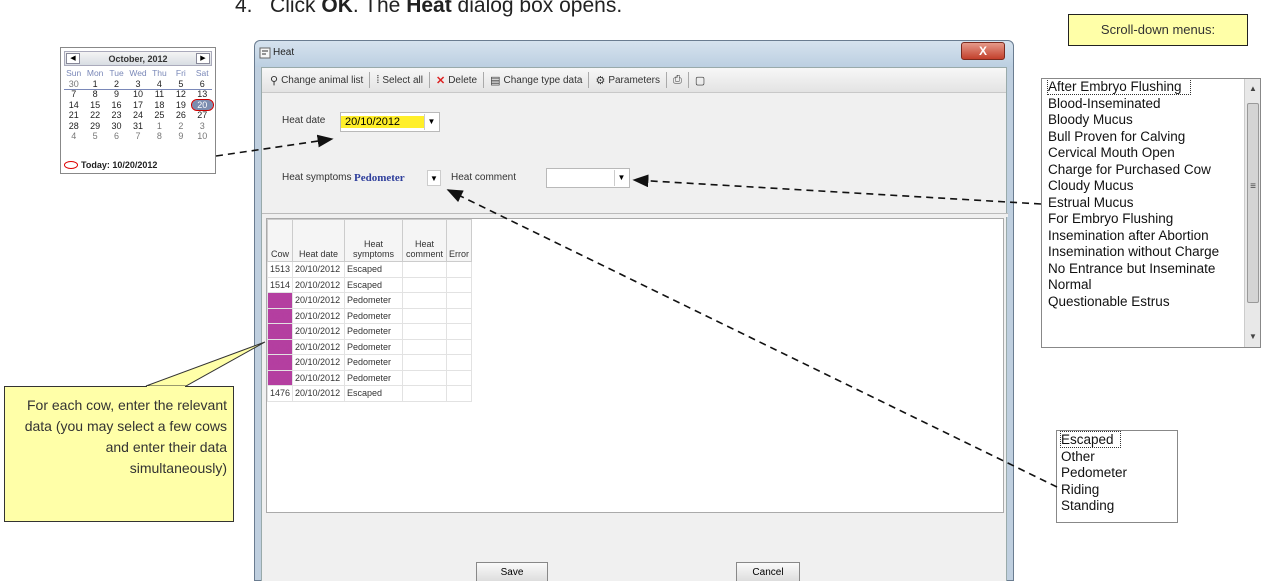 This screenshot has width=1262, height=581. What do you see at coordinates (459, 240) in the screenshot?
I see `column-header: Error` at bounding box center [459, 240].